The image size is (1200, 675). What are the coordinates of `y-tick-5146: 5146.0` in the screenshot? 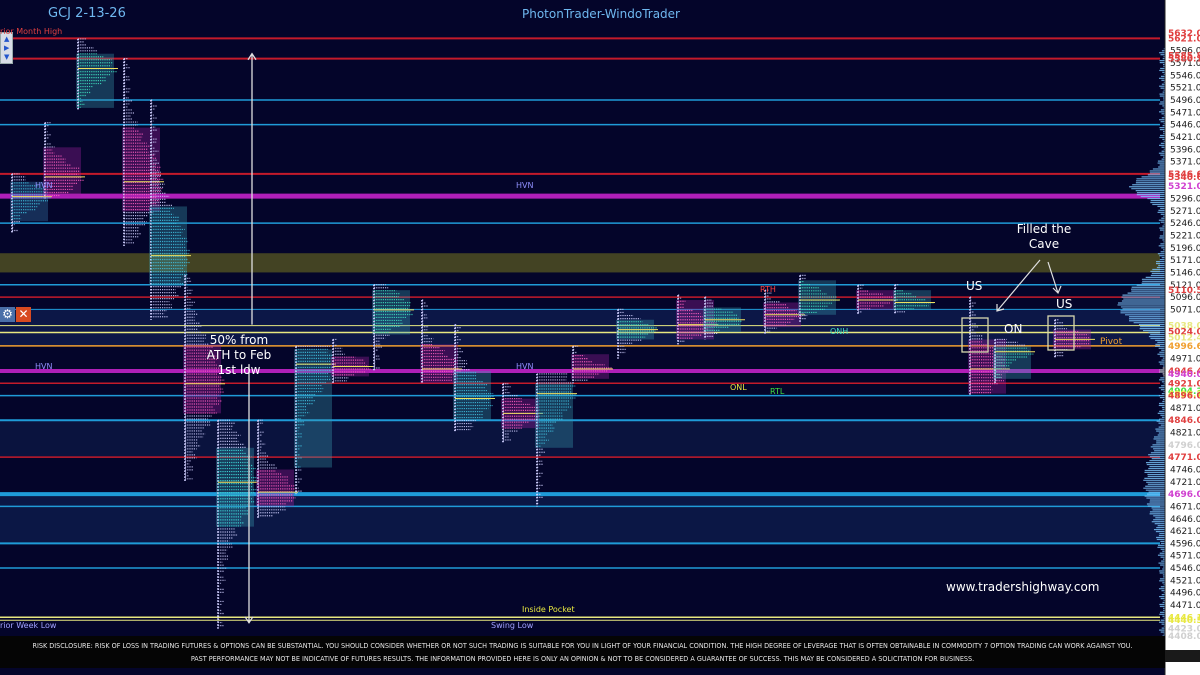 It's located at (1185, 273).